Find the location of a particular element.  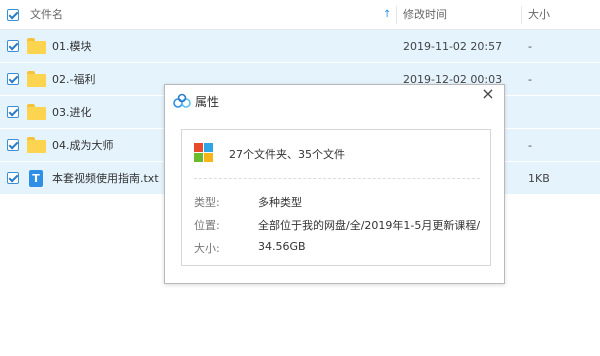

size-label: 大小: is located at coordinates (207, 248).